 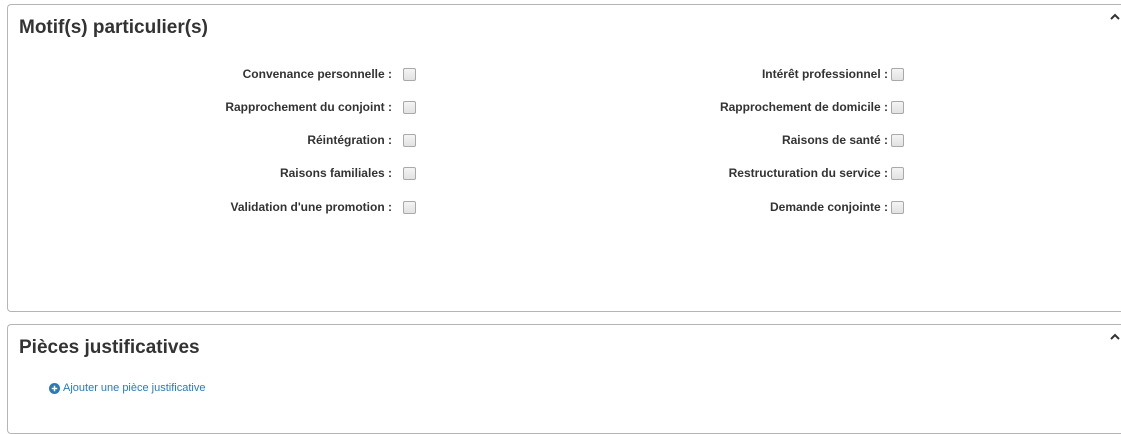 What do you see at coordinates (897, 74) in the screenshot?
I see `checkbox-interet-professionnel` at bounding box center [897, 74].